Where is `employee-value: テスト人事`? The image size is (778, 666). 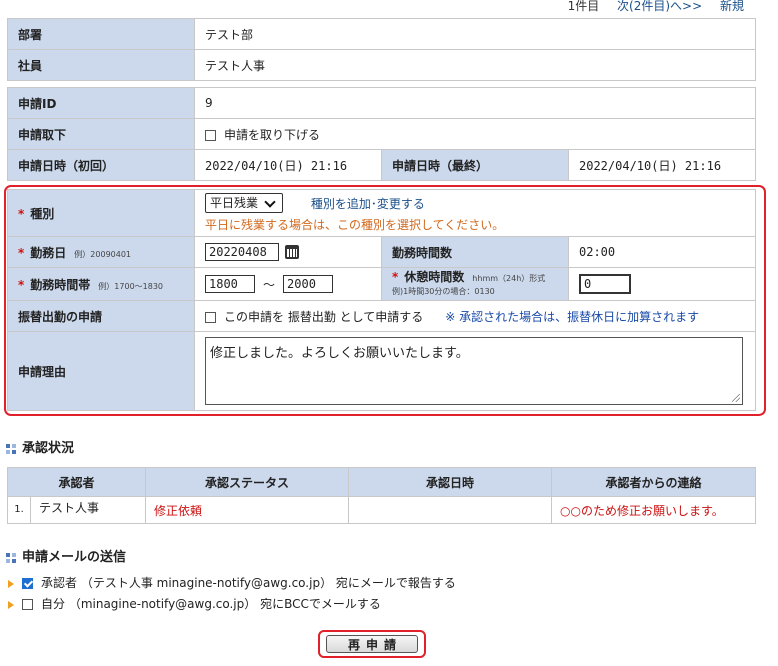
employee-value: テスト人事 is located at coordinates (475, 65).